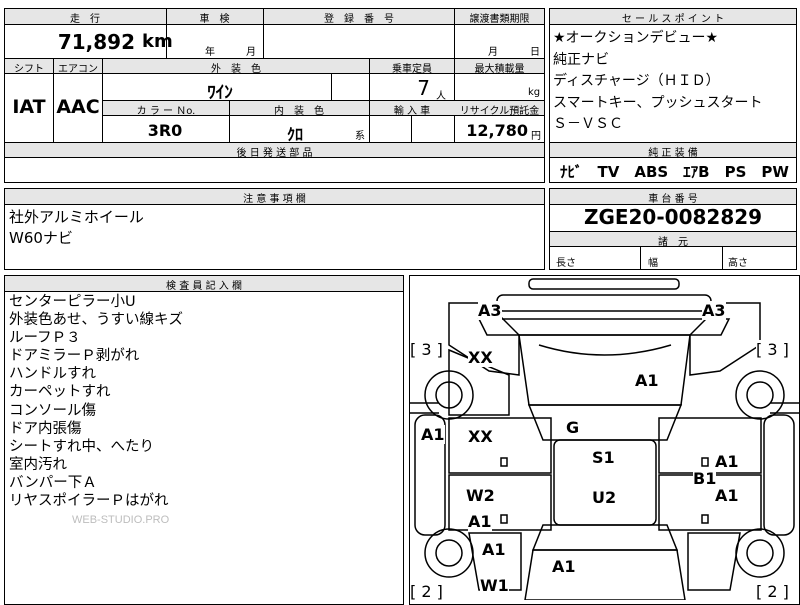 The image size is (800, 605). I want to click on inspector-line: ドアミラーＰ剥がれ, so click(74, 356).